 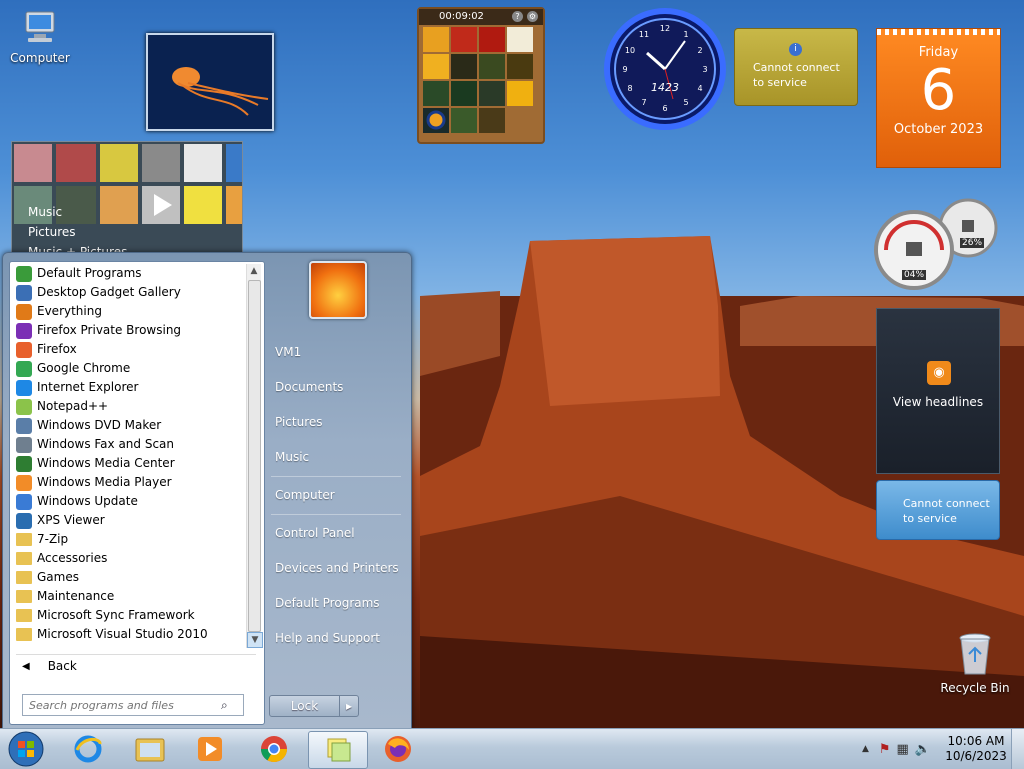 I want to click on pictures-link: Pictures, so click(x=299, y=422).